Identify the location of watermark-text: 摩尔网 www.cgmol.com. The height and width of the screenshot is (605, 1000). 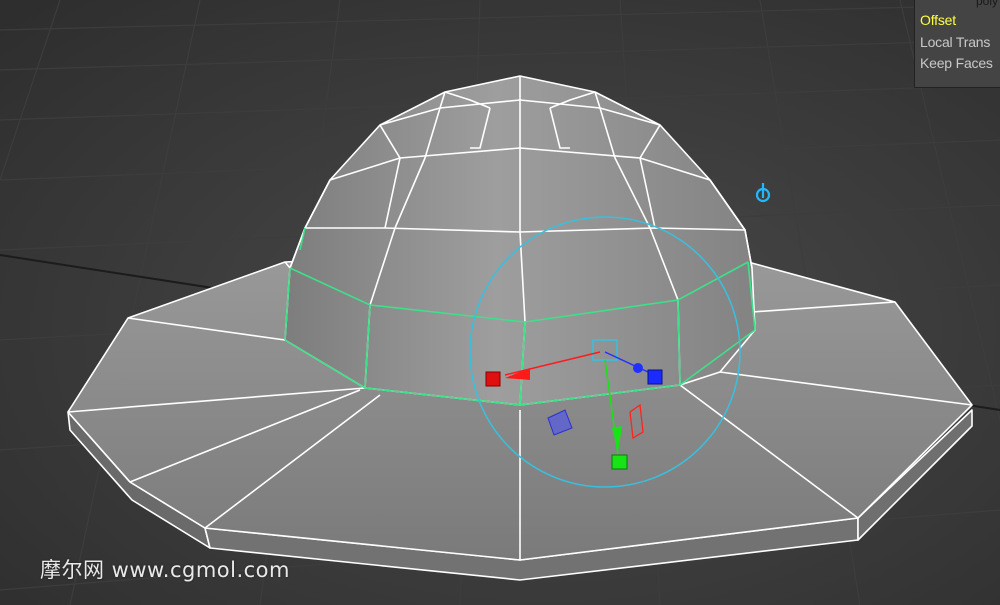
(165, 570).